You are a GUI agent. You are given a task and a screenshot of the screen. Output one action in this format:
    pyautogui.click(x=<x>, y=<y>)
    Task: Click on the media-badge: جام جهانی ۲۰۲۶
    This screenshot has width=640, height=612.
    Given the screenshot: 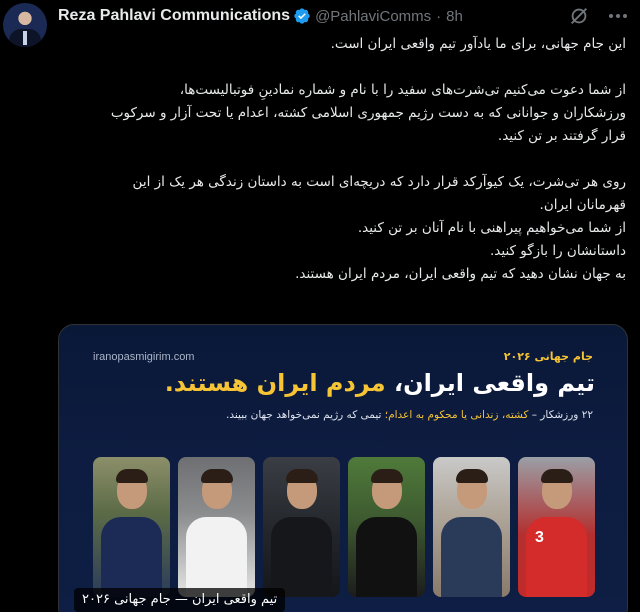 What is the action you would take?
    pyautogui.click(x=548, y=356)
    